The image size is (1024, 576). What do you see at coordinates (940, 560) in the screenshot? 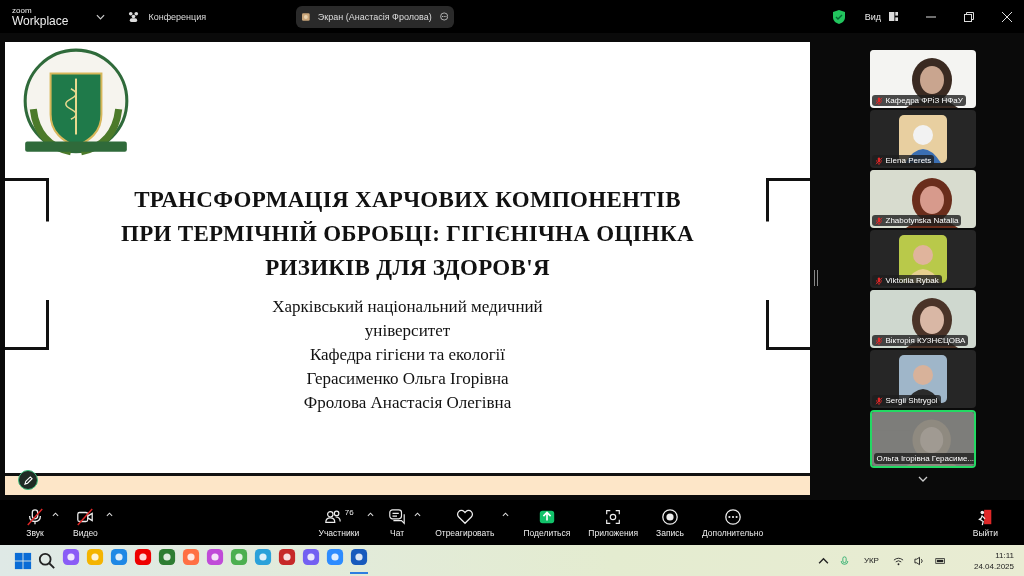
I see `battery-icon` at bounding box center [940, 560].